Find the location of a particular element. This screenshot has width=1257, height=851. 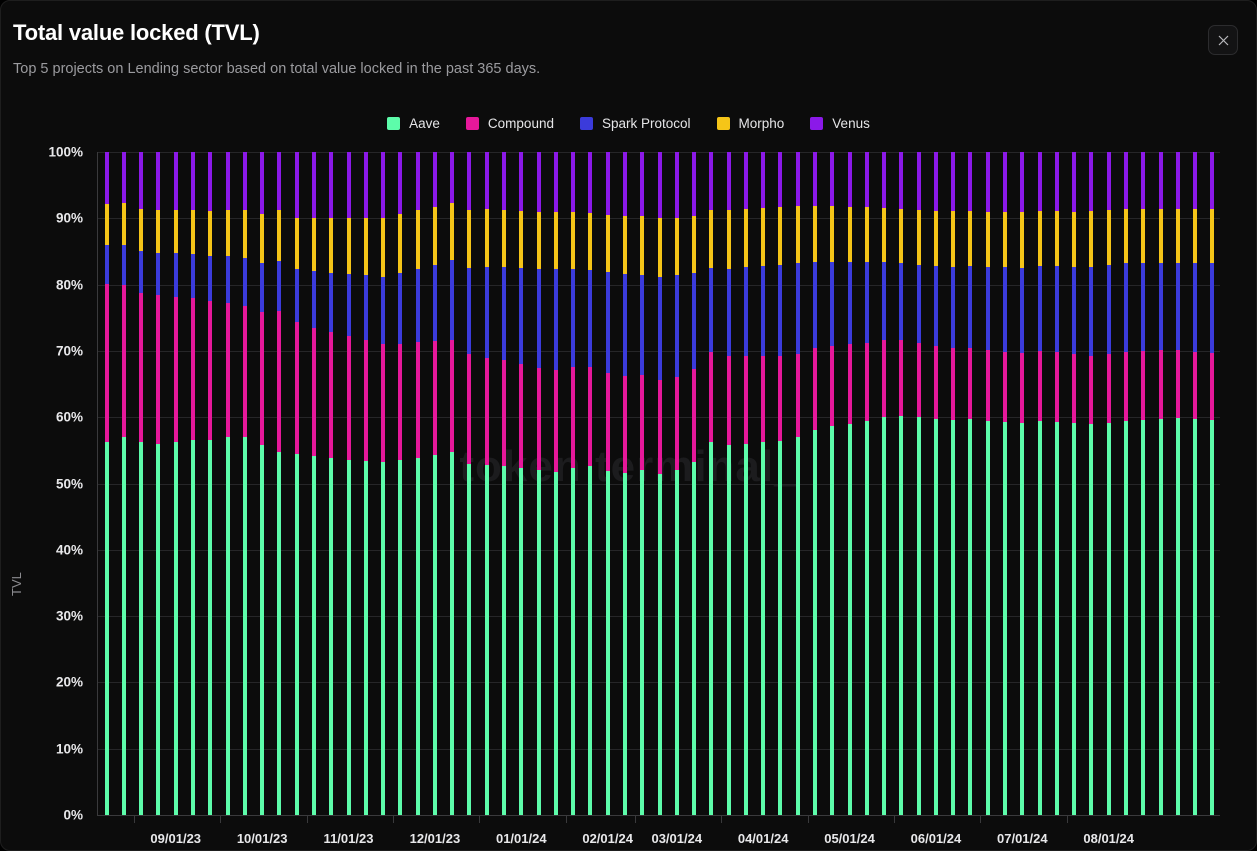

legend-item-spark-protocol: Spark Protocol is located at coordinates (635, 123).